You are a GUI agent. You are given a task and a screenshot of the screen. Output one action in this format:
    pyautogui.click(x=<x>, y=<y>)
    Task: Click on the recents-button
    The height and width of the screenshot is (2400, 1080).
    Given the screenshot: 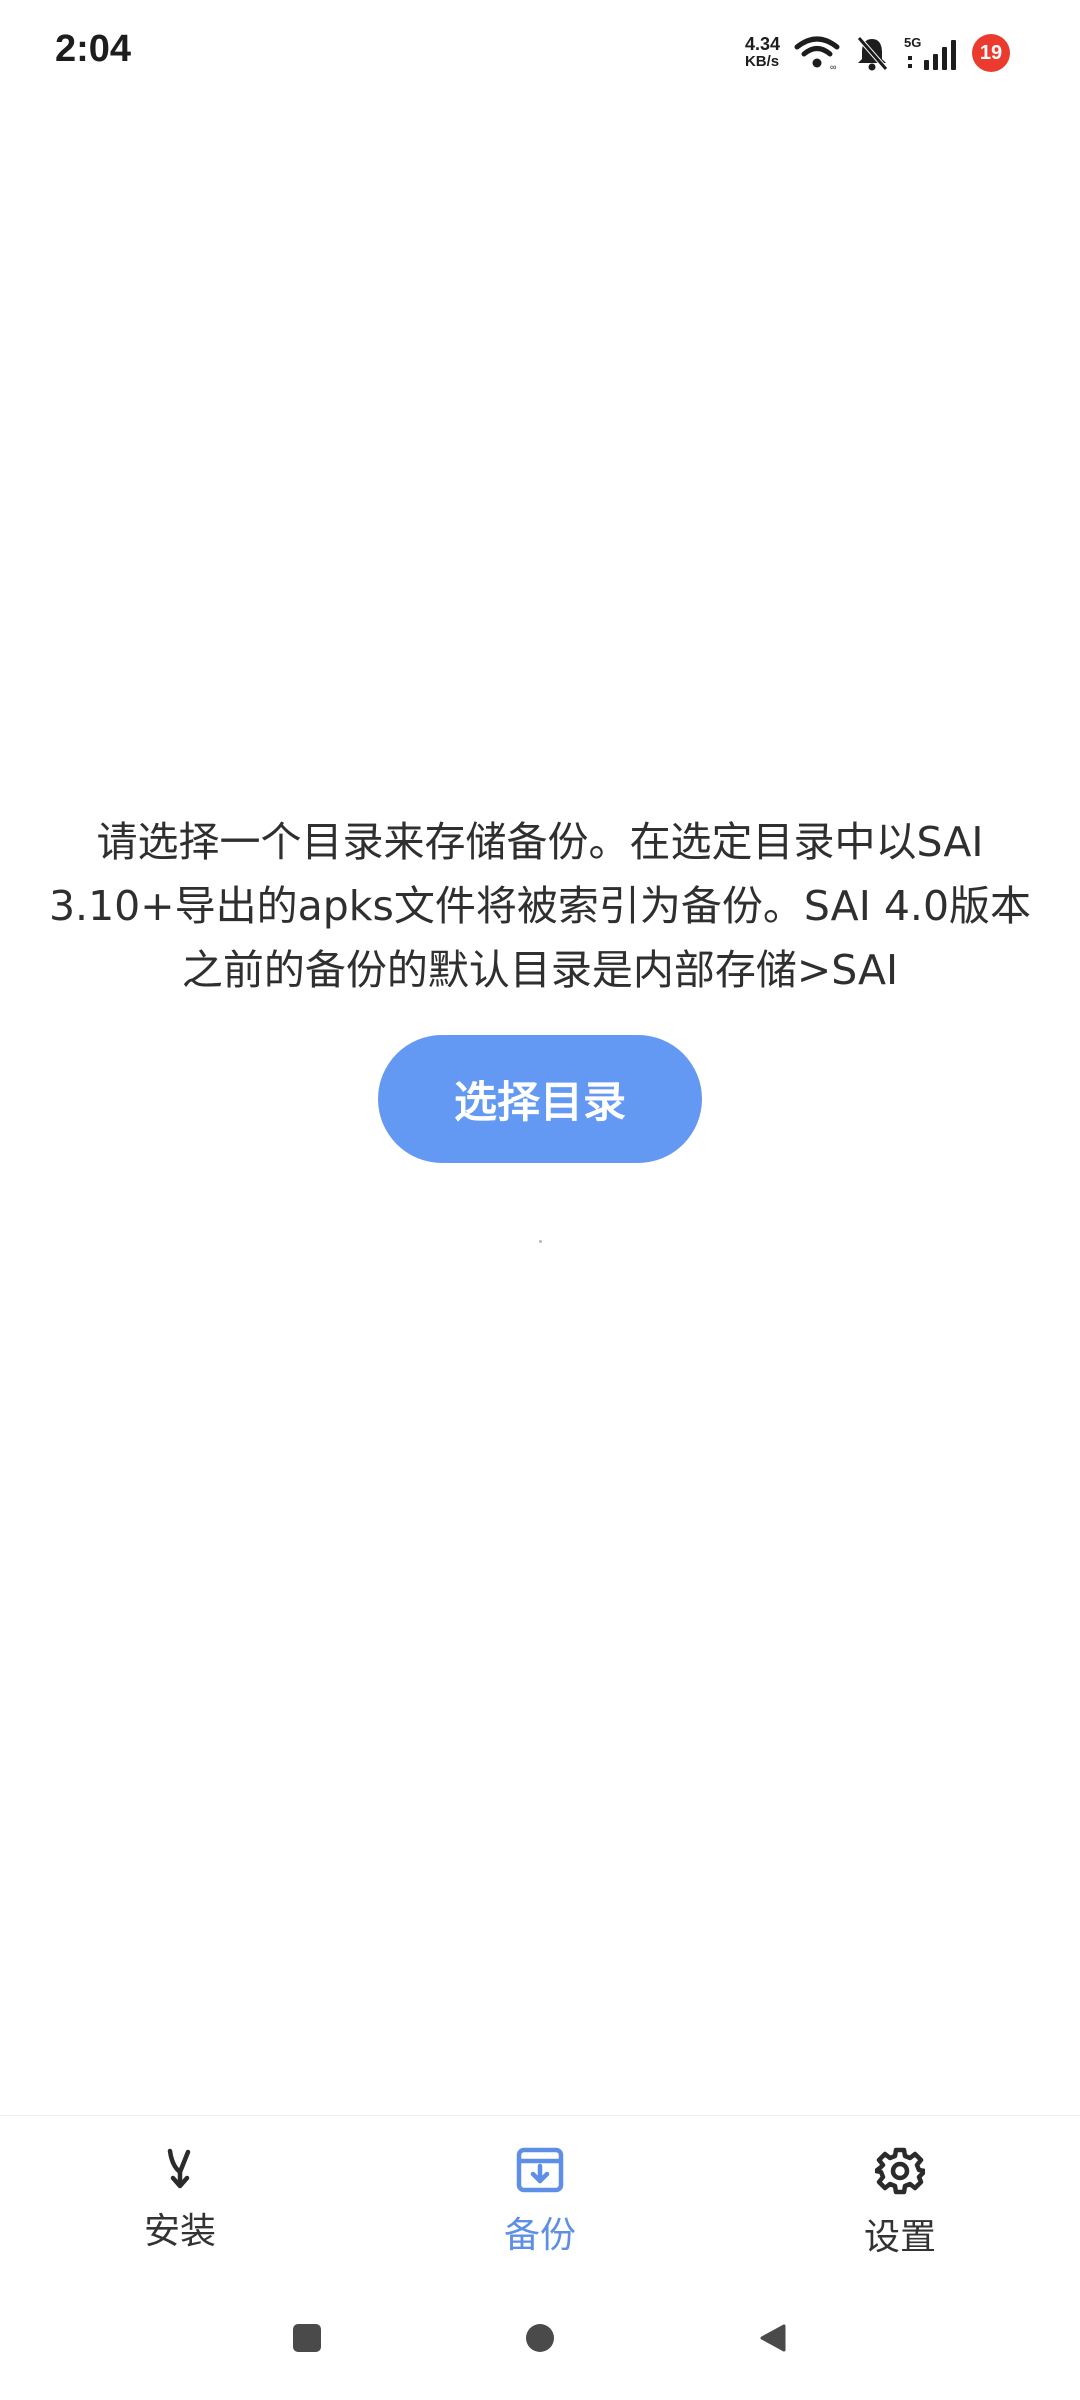 What is the action you would take?
    pyautogui.click(x=307, y=2340)
    